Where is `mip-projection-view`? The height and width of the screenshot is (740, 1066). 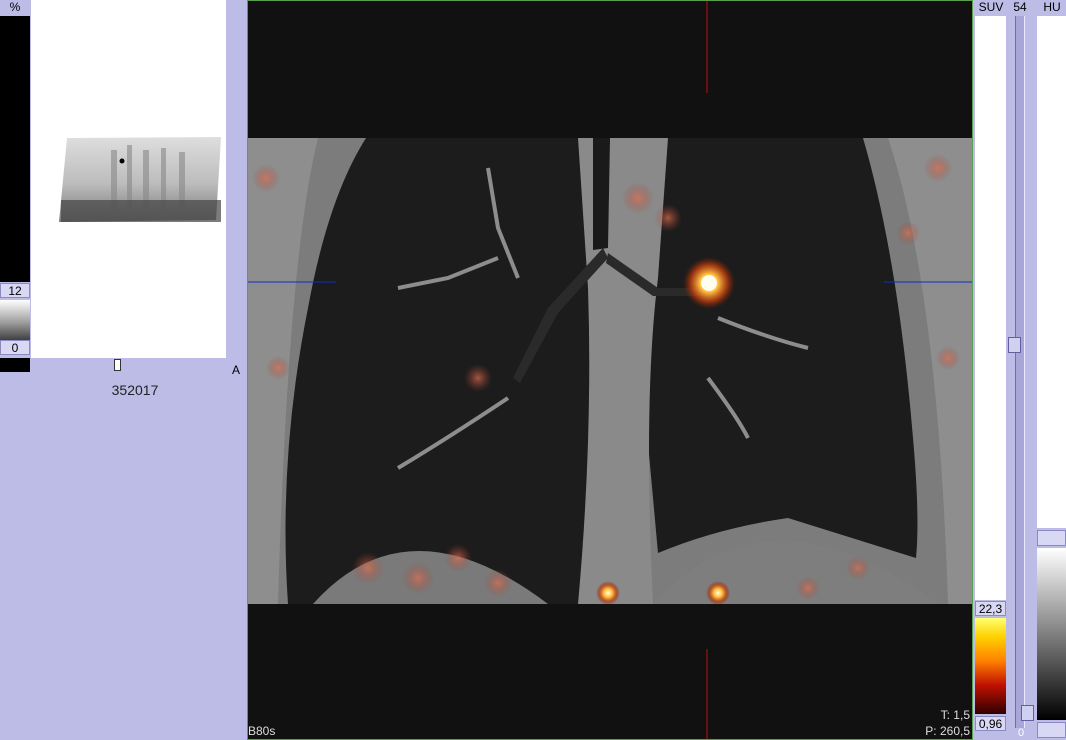
mip-projection-view is located at coordinates (128, 179).